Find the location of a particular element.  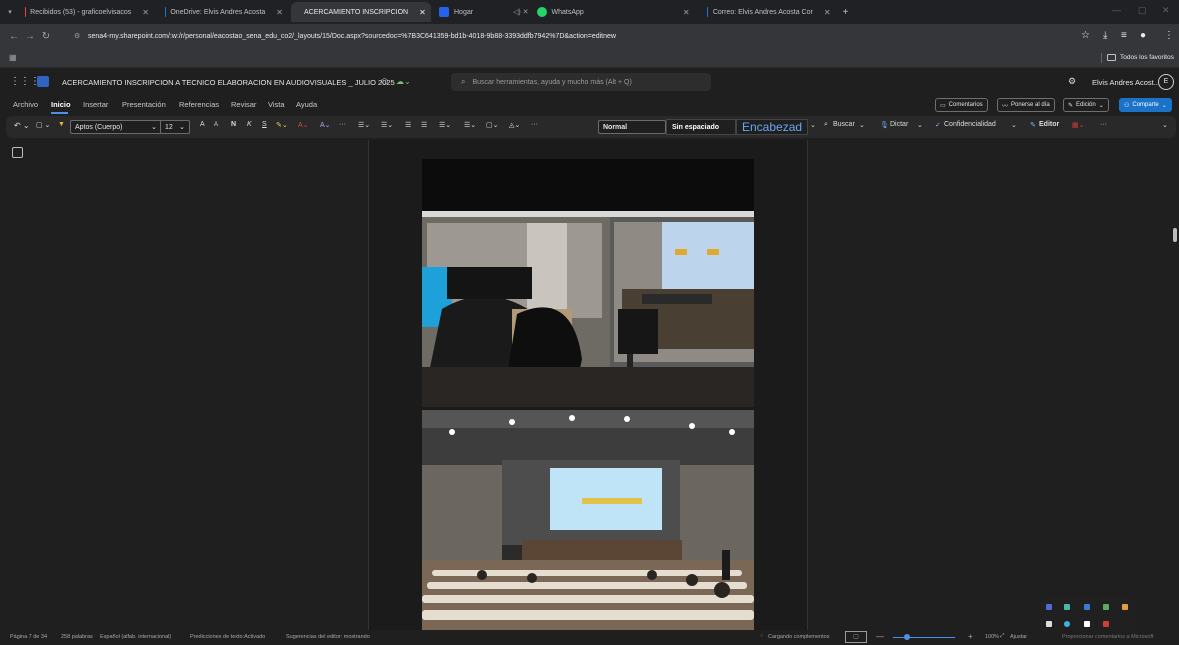

text-predictions-status: Predicciones de texto:Activado is located at coordinates (227, 637).